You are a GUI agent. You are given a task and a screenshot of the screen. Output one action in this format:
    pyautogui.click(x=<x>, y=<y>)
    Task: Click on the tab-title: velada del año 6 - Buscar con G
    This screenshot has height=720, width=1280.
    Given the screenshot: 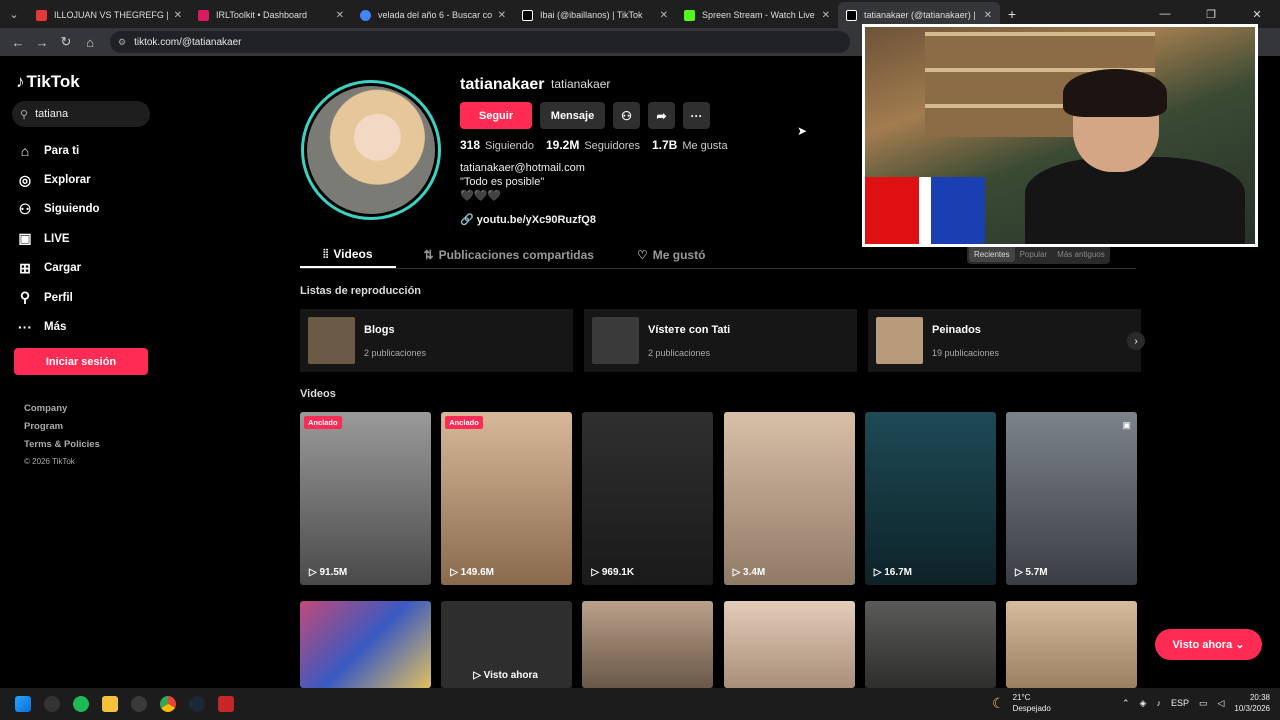 What is the action you would take?
    pyautogui.click(x=435, y=15)
    